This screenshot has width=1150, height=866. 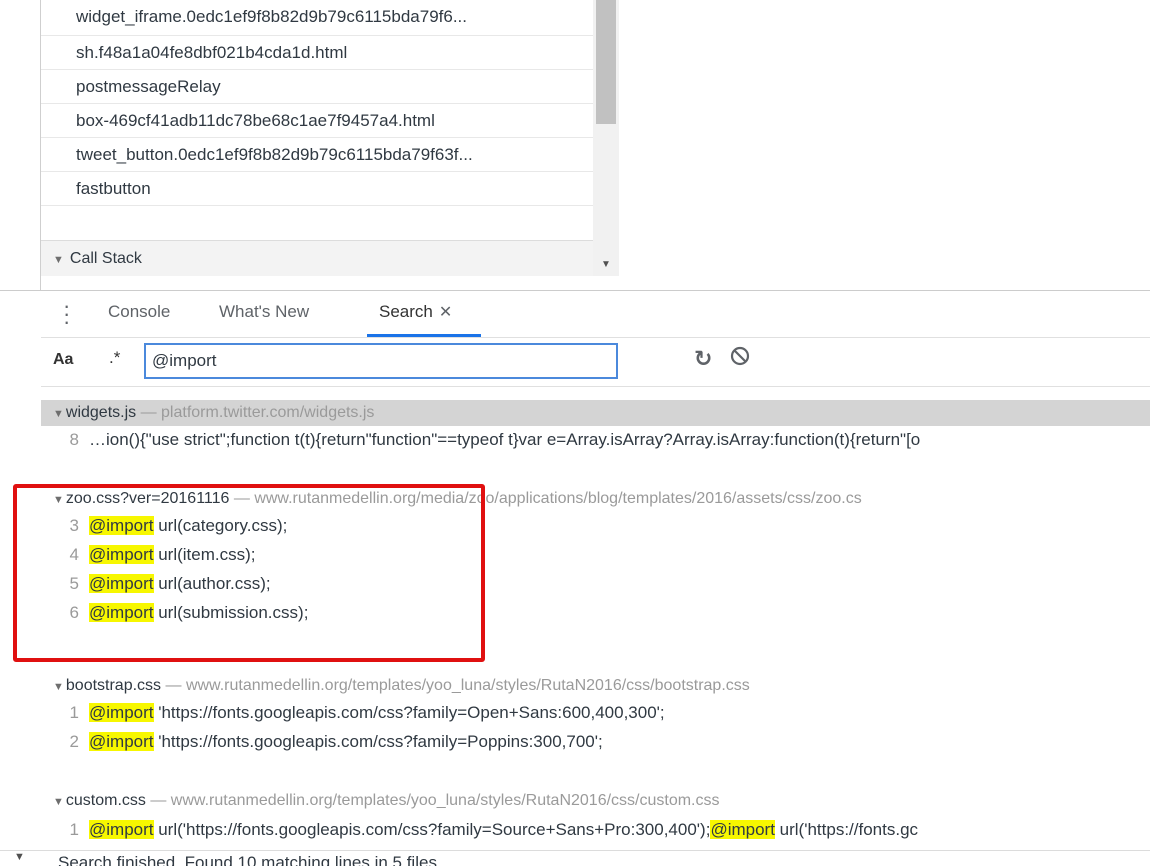 I want to click on tab-search: Search ✕, so click(x=415, y=314).